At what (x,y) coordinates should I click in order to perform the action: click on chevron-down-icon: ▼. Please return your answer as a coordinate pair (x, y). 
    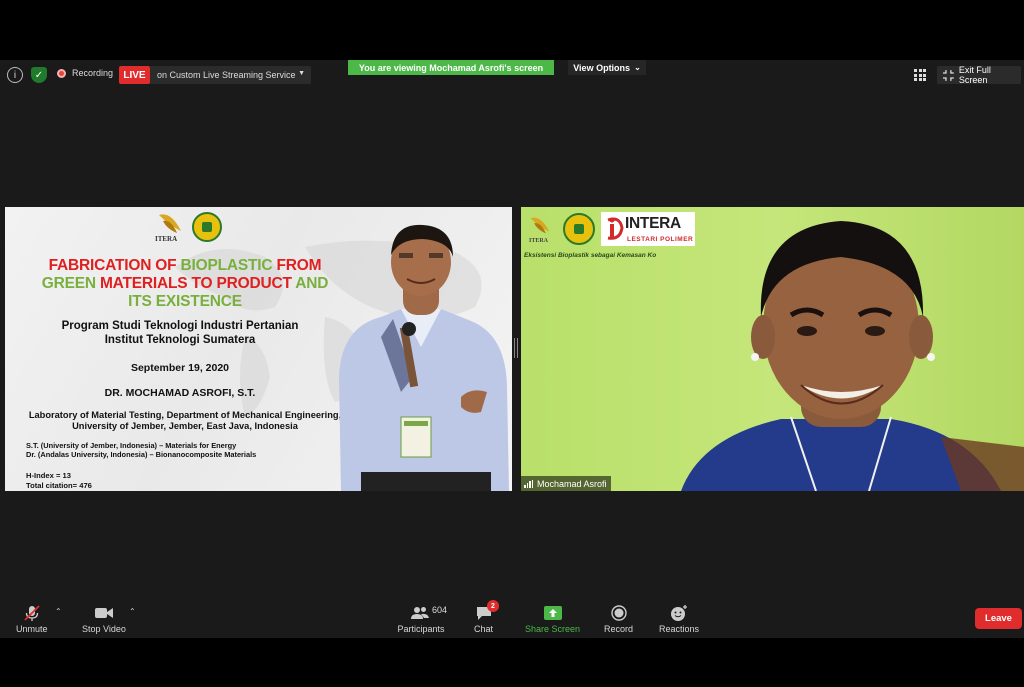
    Looking at the image, I should click on (301, 73).